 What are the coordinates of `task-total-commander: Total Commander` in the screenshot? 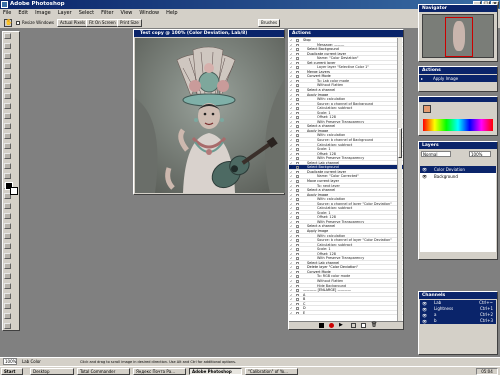 It's located at (103, 371).